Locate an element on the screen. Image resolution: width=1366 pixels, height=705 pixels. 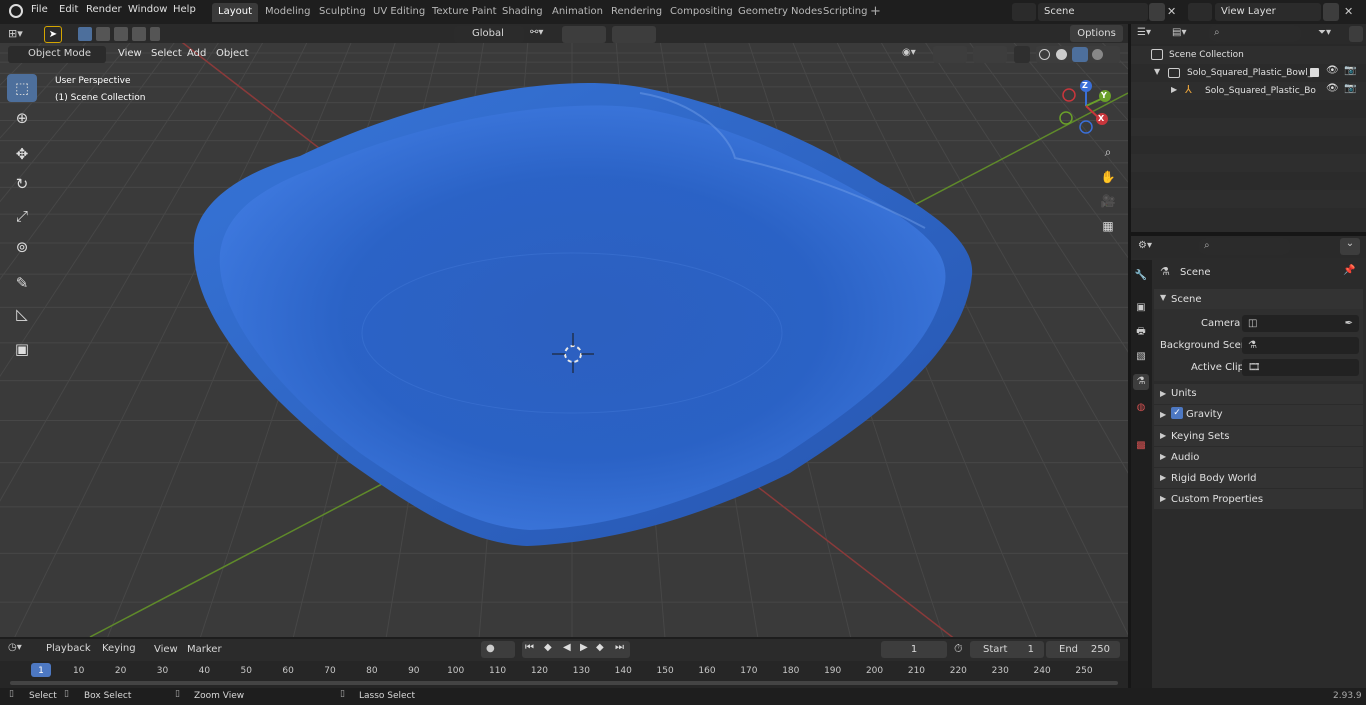
background-scene-field: ⚗ is located at coordinates (1300, 345).